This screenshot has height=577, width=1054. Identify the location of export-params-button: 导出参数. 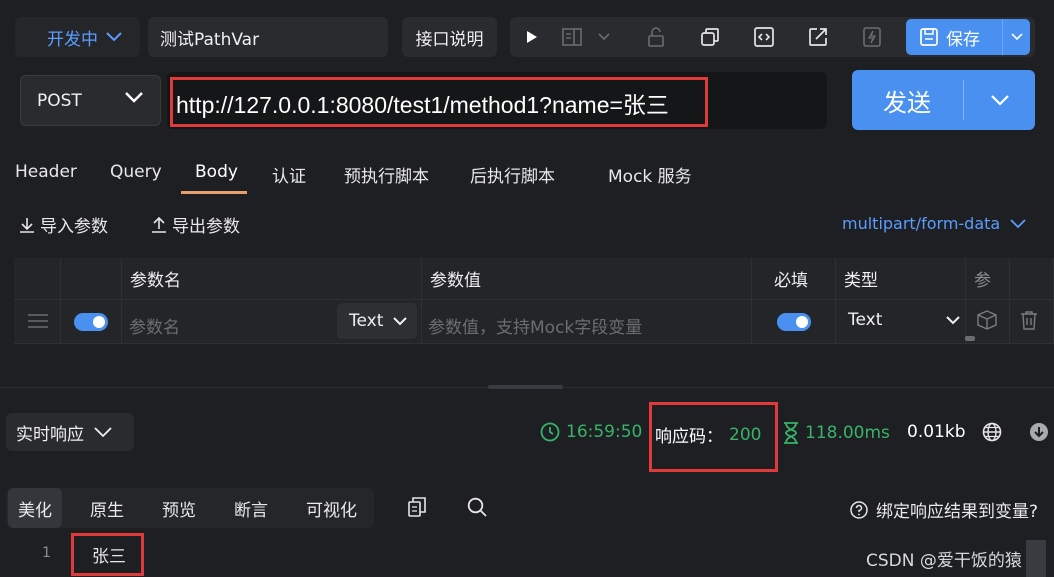
(195, 224).